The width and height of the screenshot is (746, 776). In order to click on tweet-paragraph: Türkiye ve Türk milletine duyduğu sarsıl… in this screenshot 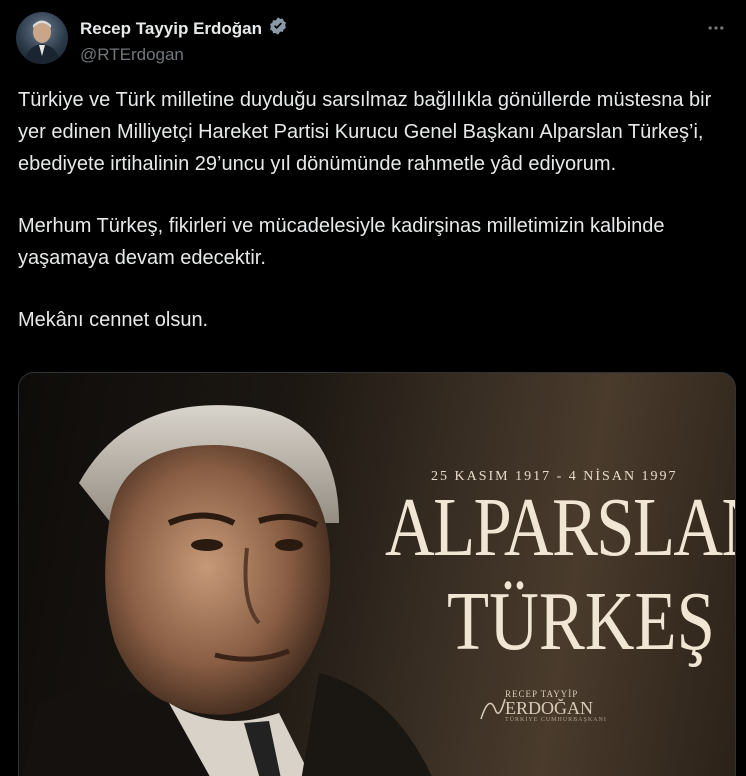, I will do `click(365, 132)`.